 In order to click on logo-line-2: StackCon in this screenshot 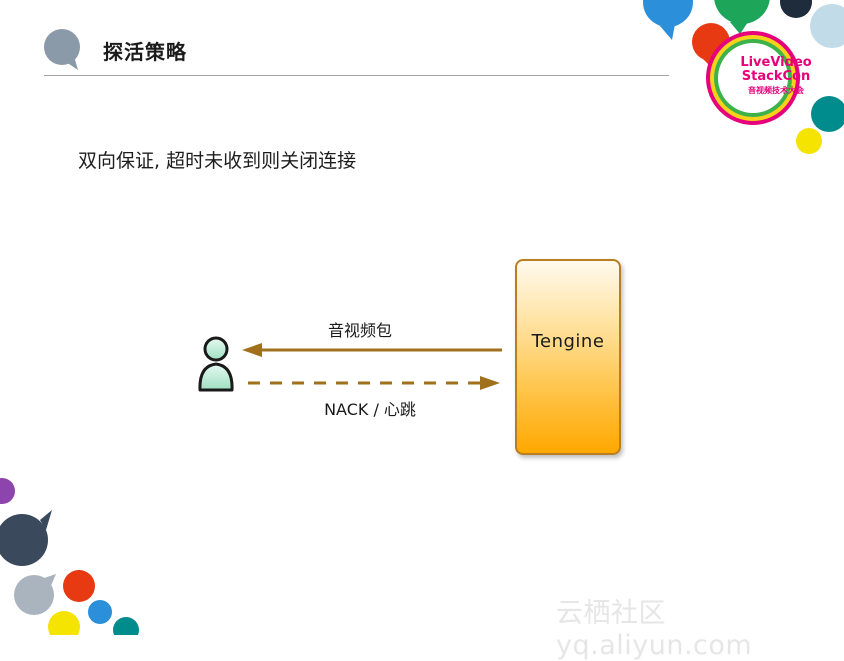, I will do `click(776, 76)`.